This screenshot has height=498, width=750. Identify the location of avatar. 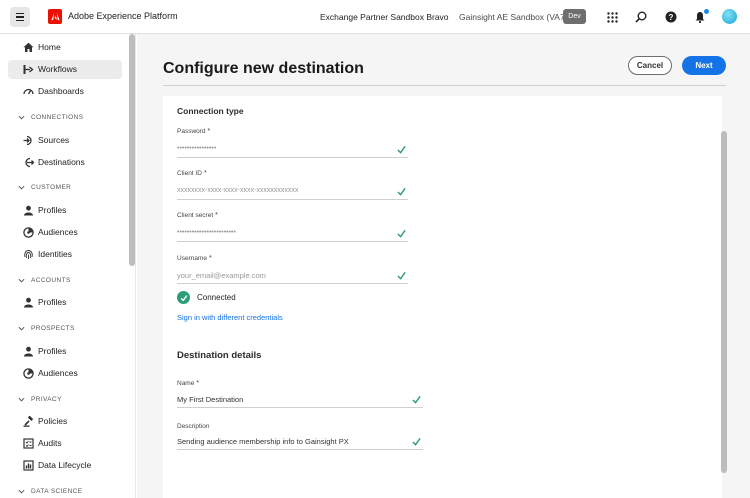
(729, 16).